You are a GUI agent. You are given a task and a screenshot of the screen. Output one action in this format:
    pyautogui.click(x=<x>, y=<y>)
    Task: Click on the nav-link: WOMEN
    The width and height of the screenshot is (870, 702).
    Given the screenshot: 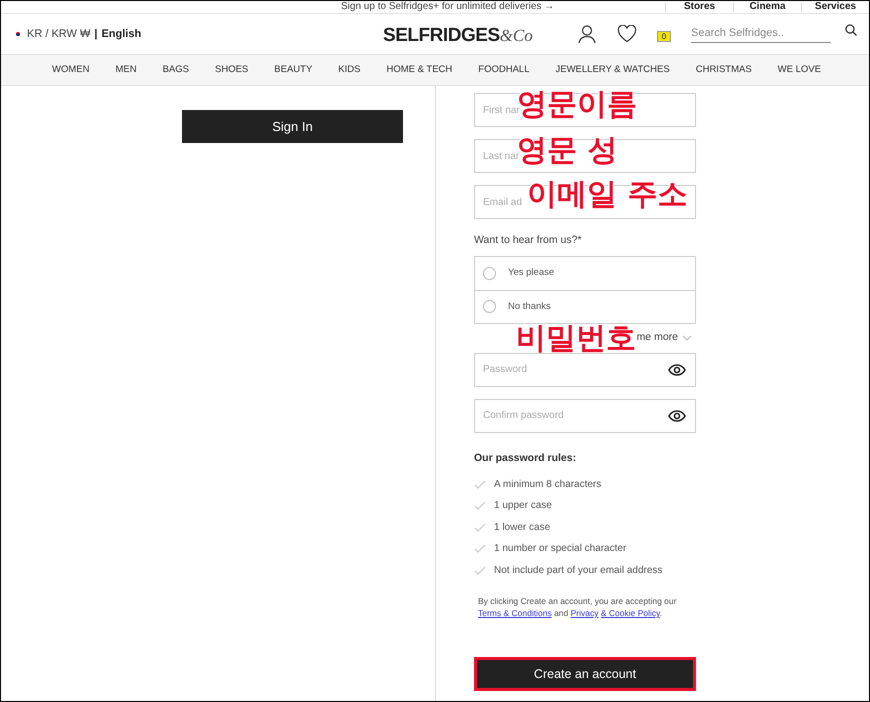 What is the action you would take?
    pyautogui.click(x=71, y=70)
    